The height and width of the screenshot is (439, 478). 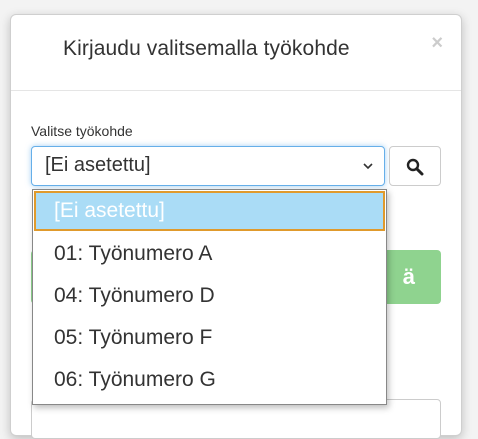 What do you see at coordinates (208, 166) in the screenshot?
I see `worksite-select: [Ei asetettu]` at bounding box center [208, 166].